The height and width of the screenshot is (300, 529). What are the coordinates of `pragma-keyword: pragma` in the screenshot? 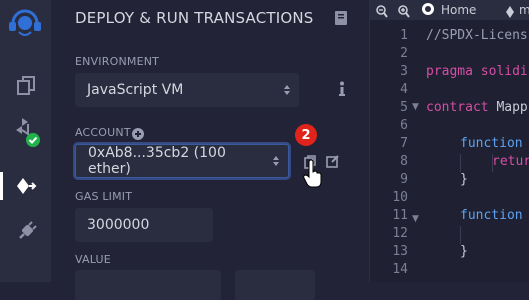 It's located at (449, 71).